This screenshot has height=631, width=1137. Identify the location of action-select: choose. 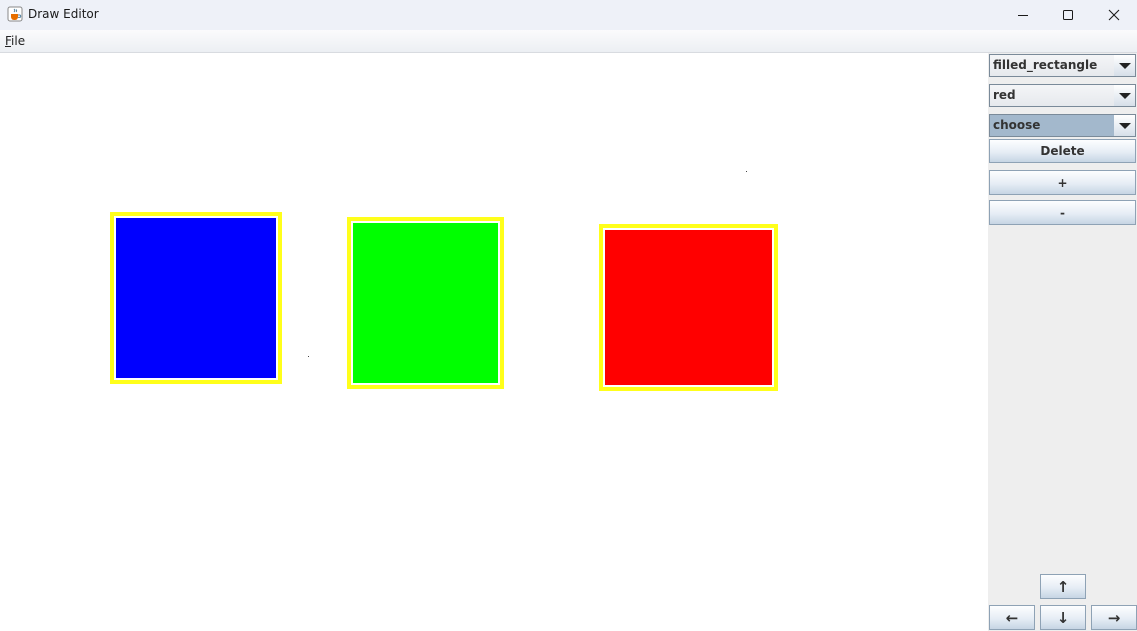
(1062, 125).